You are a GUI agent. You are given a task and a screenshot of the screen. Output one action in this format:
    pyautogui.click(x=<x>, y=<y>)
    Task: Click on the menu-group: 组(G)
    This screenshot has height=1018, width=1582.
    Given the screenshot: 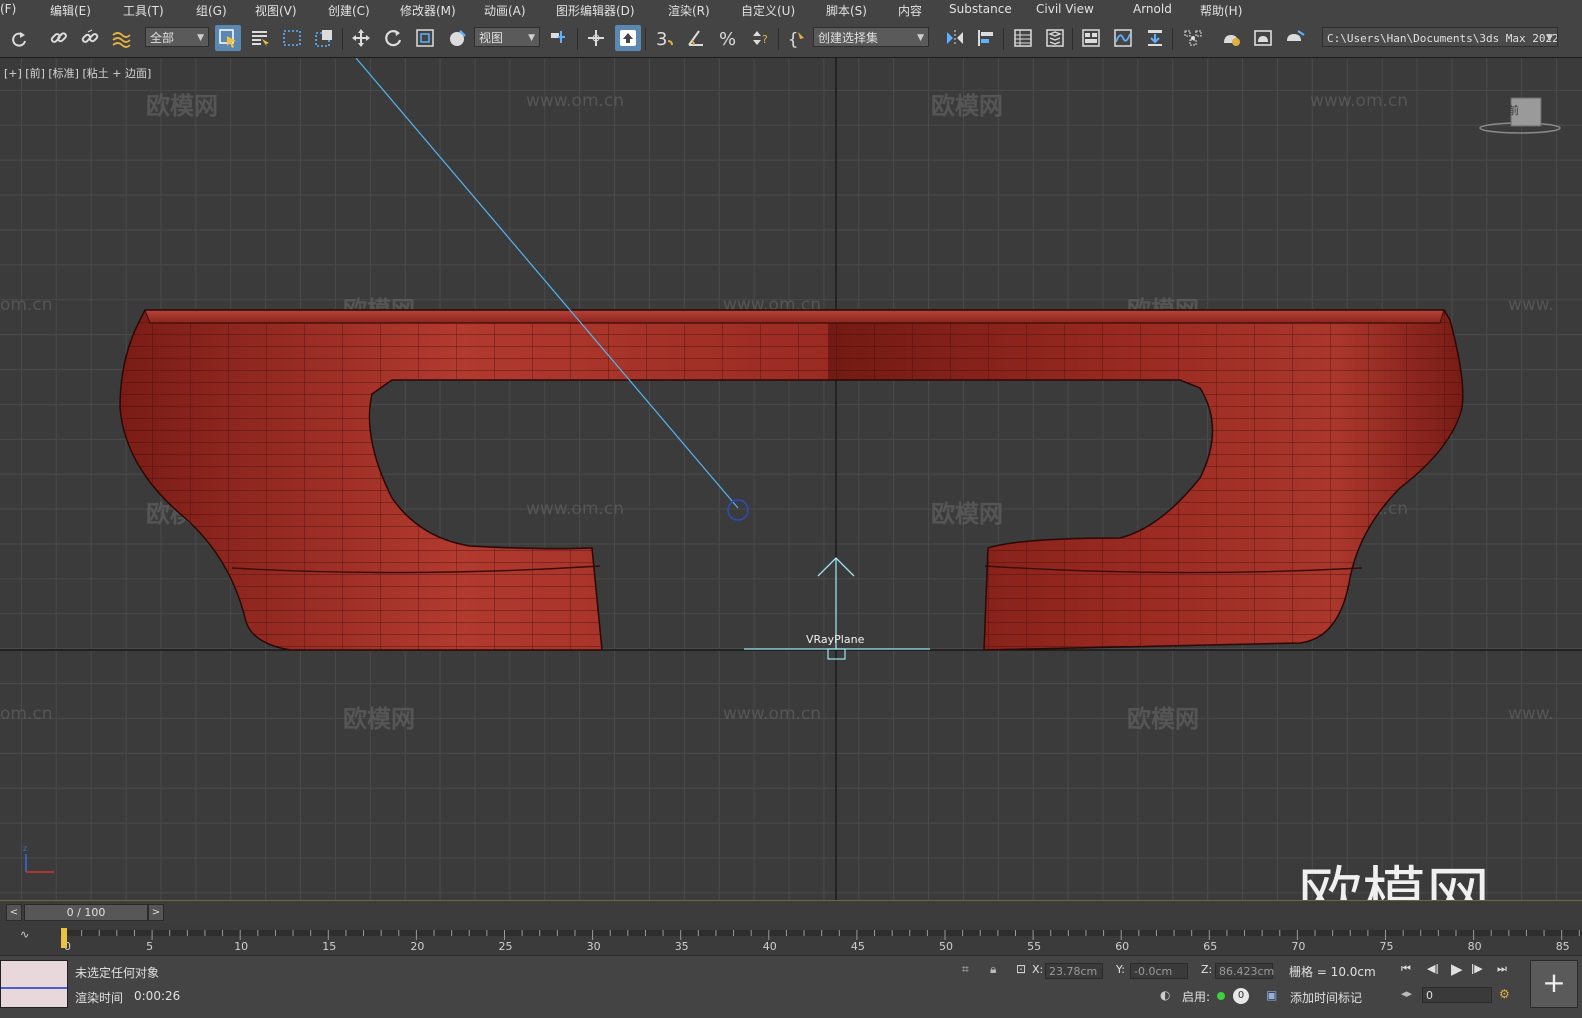 What is the action you would take?
    pyautogui.click(x=211, y=10)
    